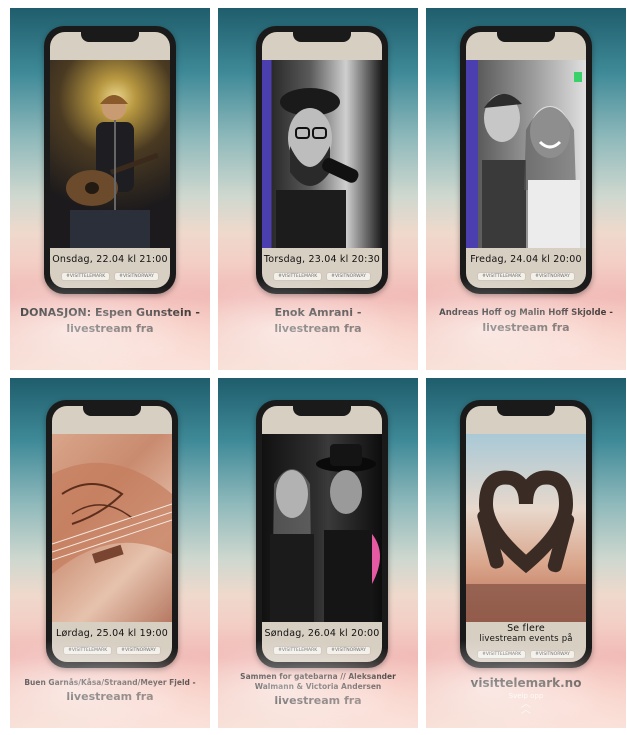 This screenshot has height=735, width=627. I want to click on story-caption: Enok Amrani - livestream fra, so click(318, 320).